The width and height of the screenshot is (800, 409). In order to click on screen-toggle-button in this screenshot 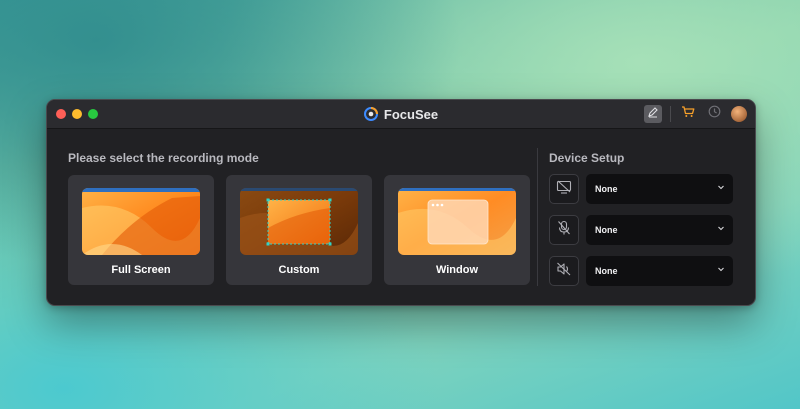, I will do `click(564, 189)`.